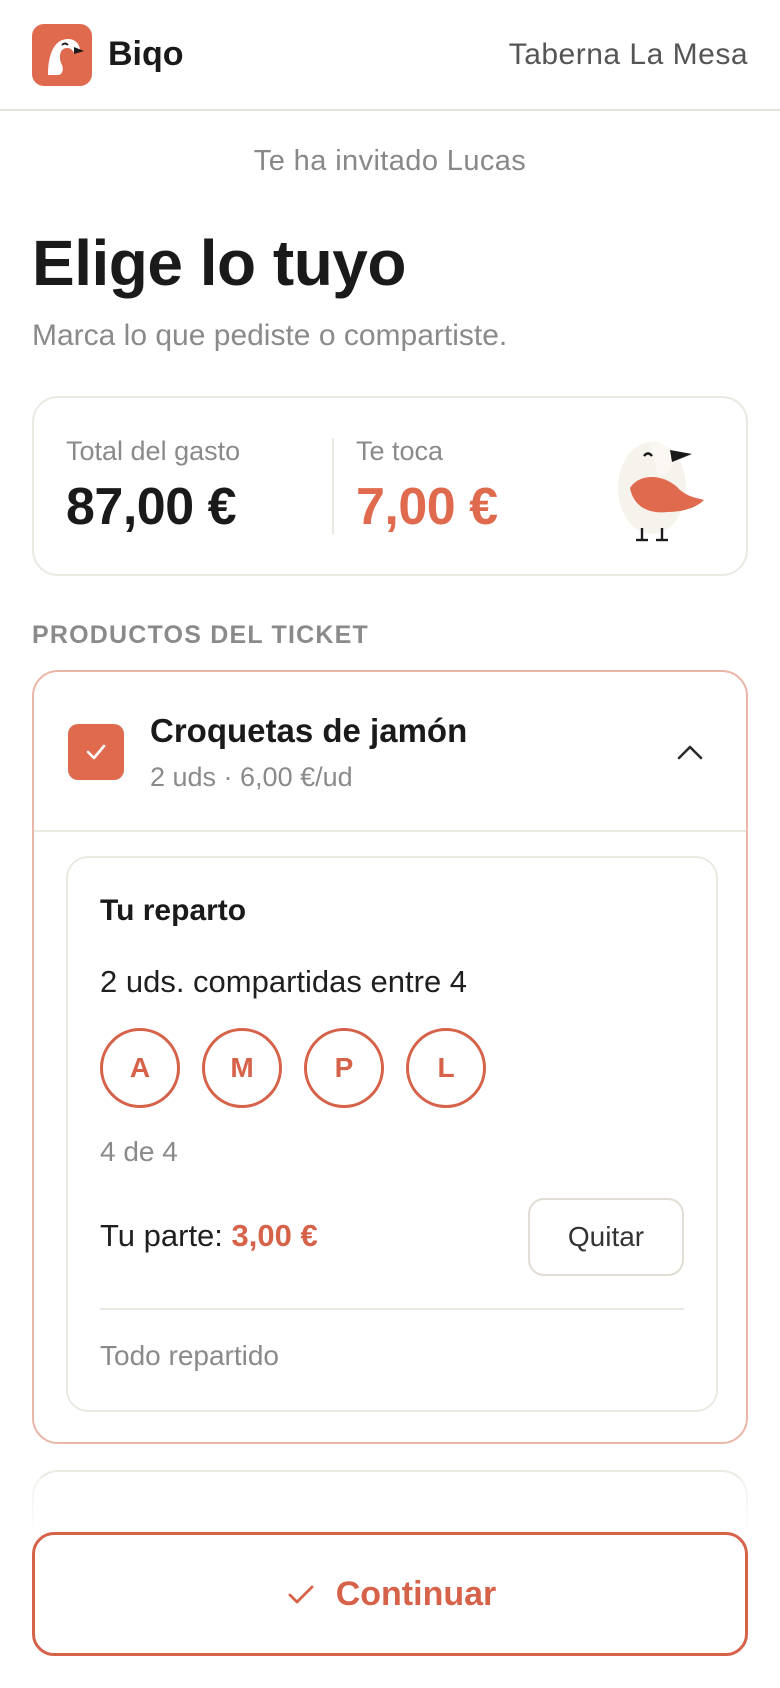  Describe the element at coordinates (301, 1594) in the screenshot. I see `check-icon` at that location.